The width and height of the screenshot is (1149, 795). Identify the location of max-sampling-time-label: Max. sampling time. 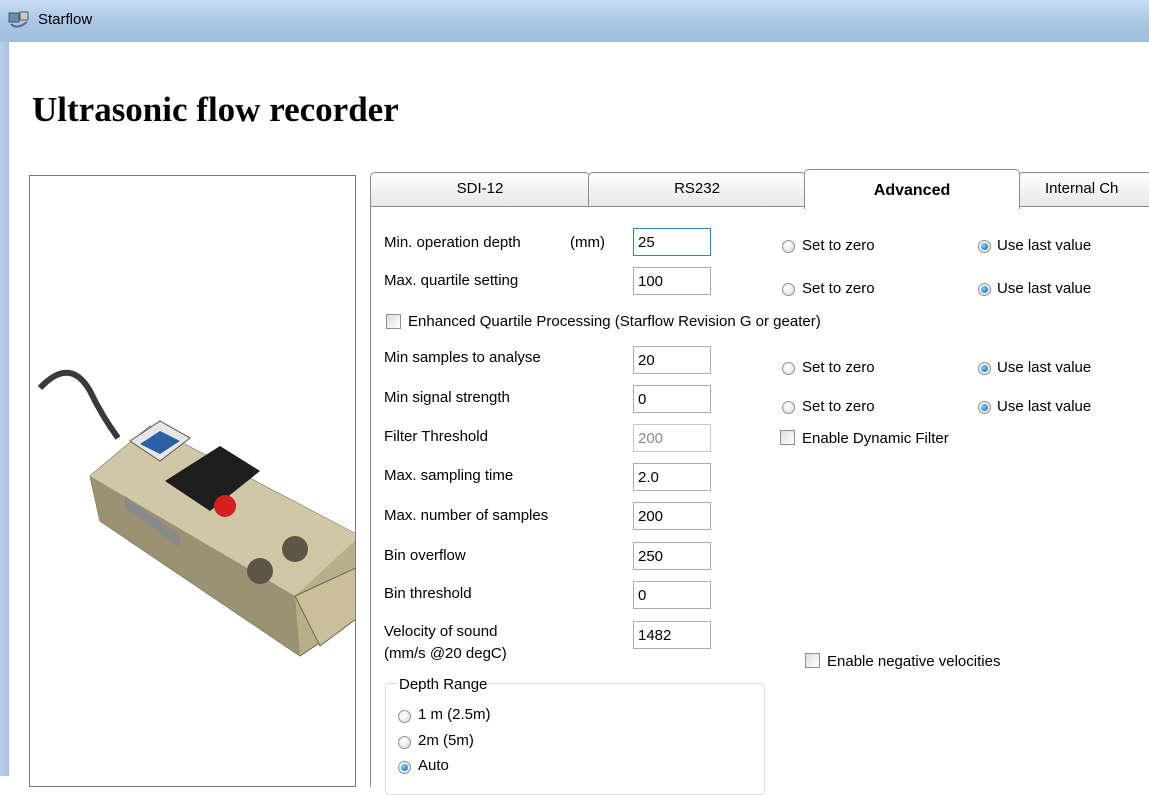
(449, 475).